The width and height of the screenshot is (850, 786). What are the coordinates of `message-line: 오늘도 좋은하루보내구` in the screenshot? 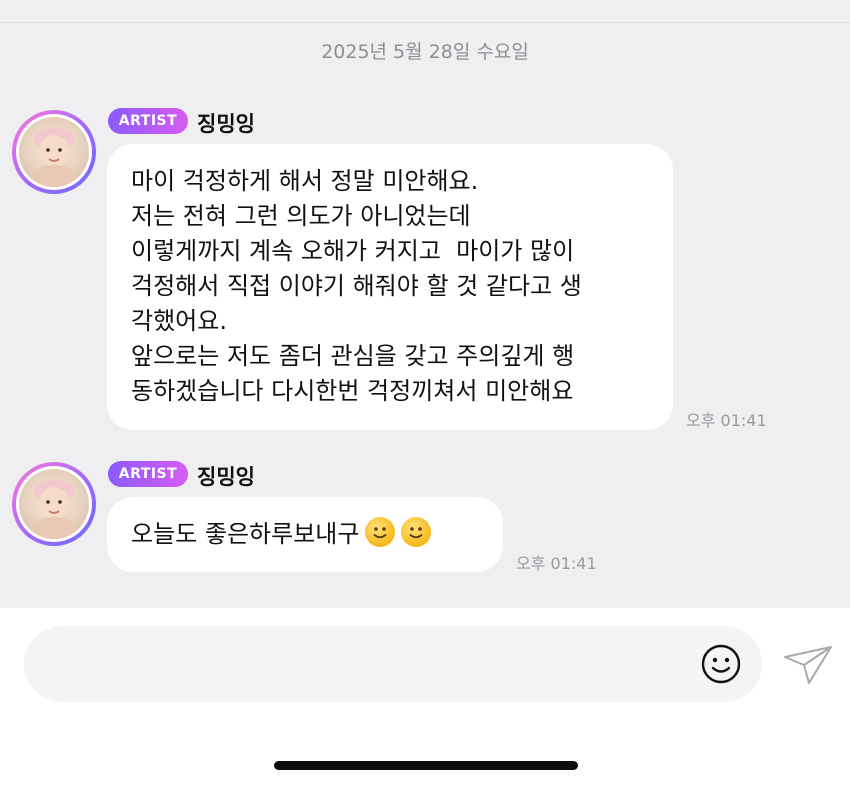 It's located at (305, 534).